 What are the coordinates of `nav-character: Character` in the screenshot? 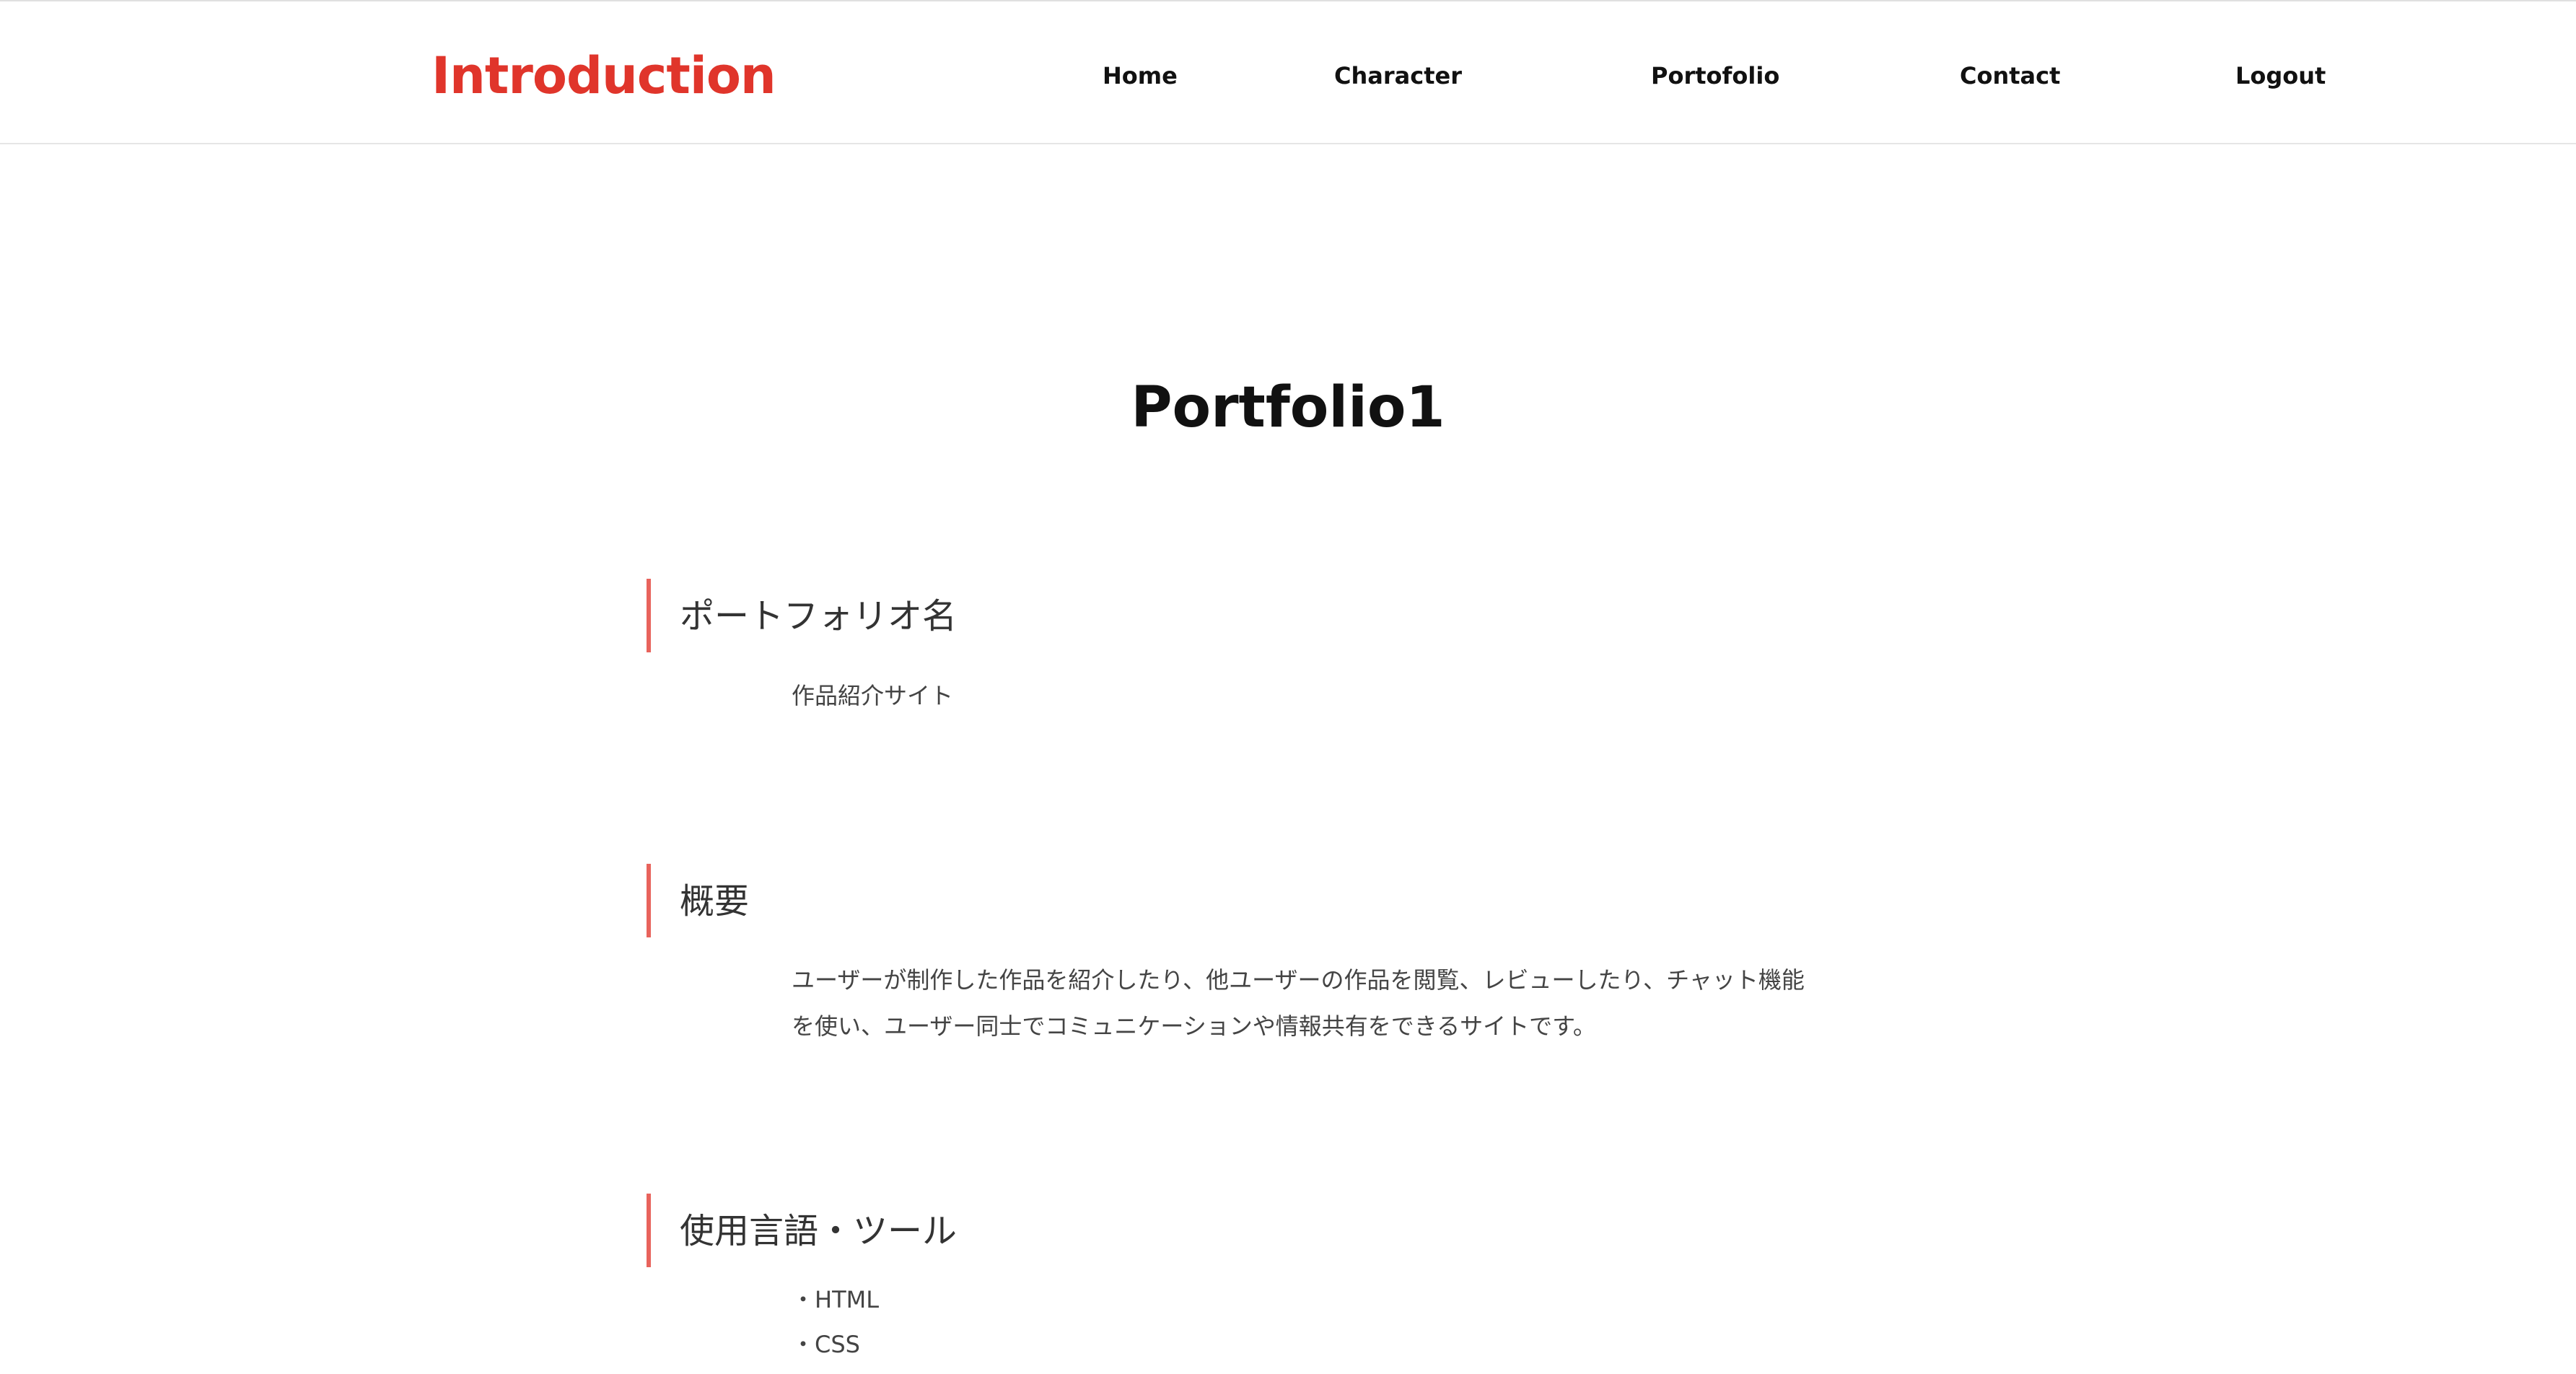 It's located at (1398, 76).